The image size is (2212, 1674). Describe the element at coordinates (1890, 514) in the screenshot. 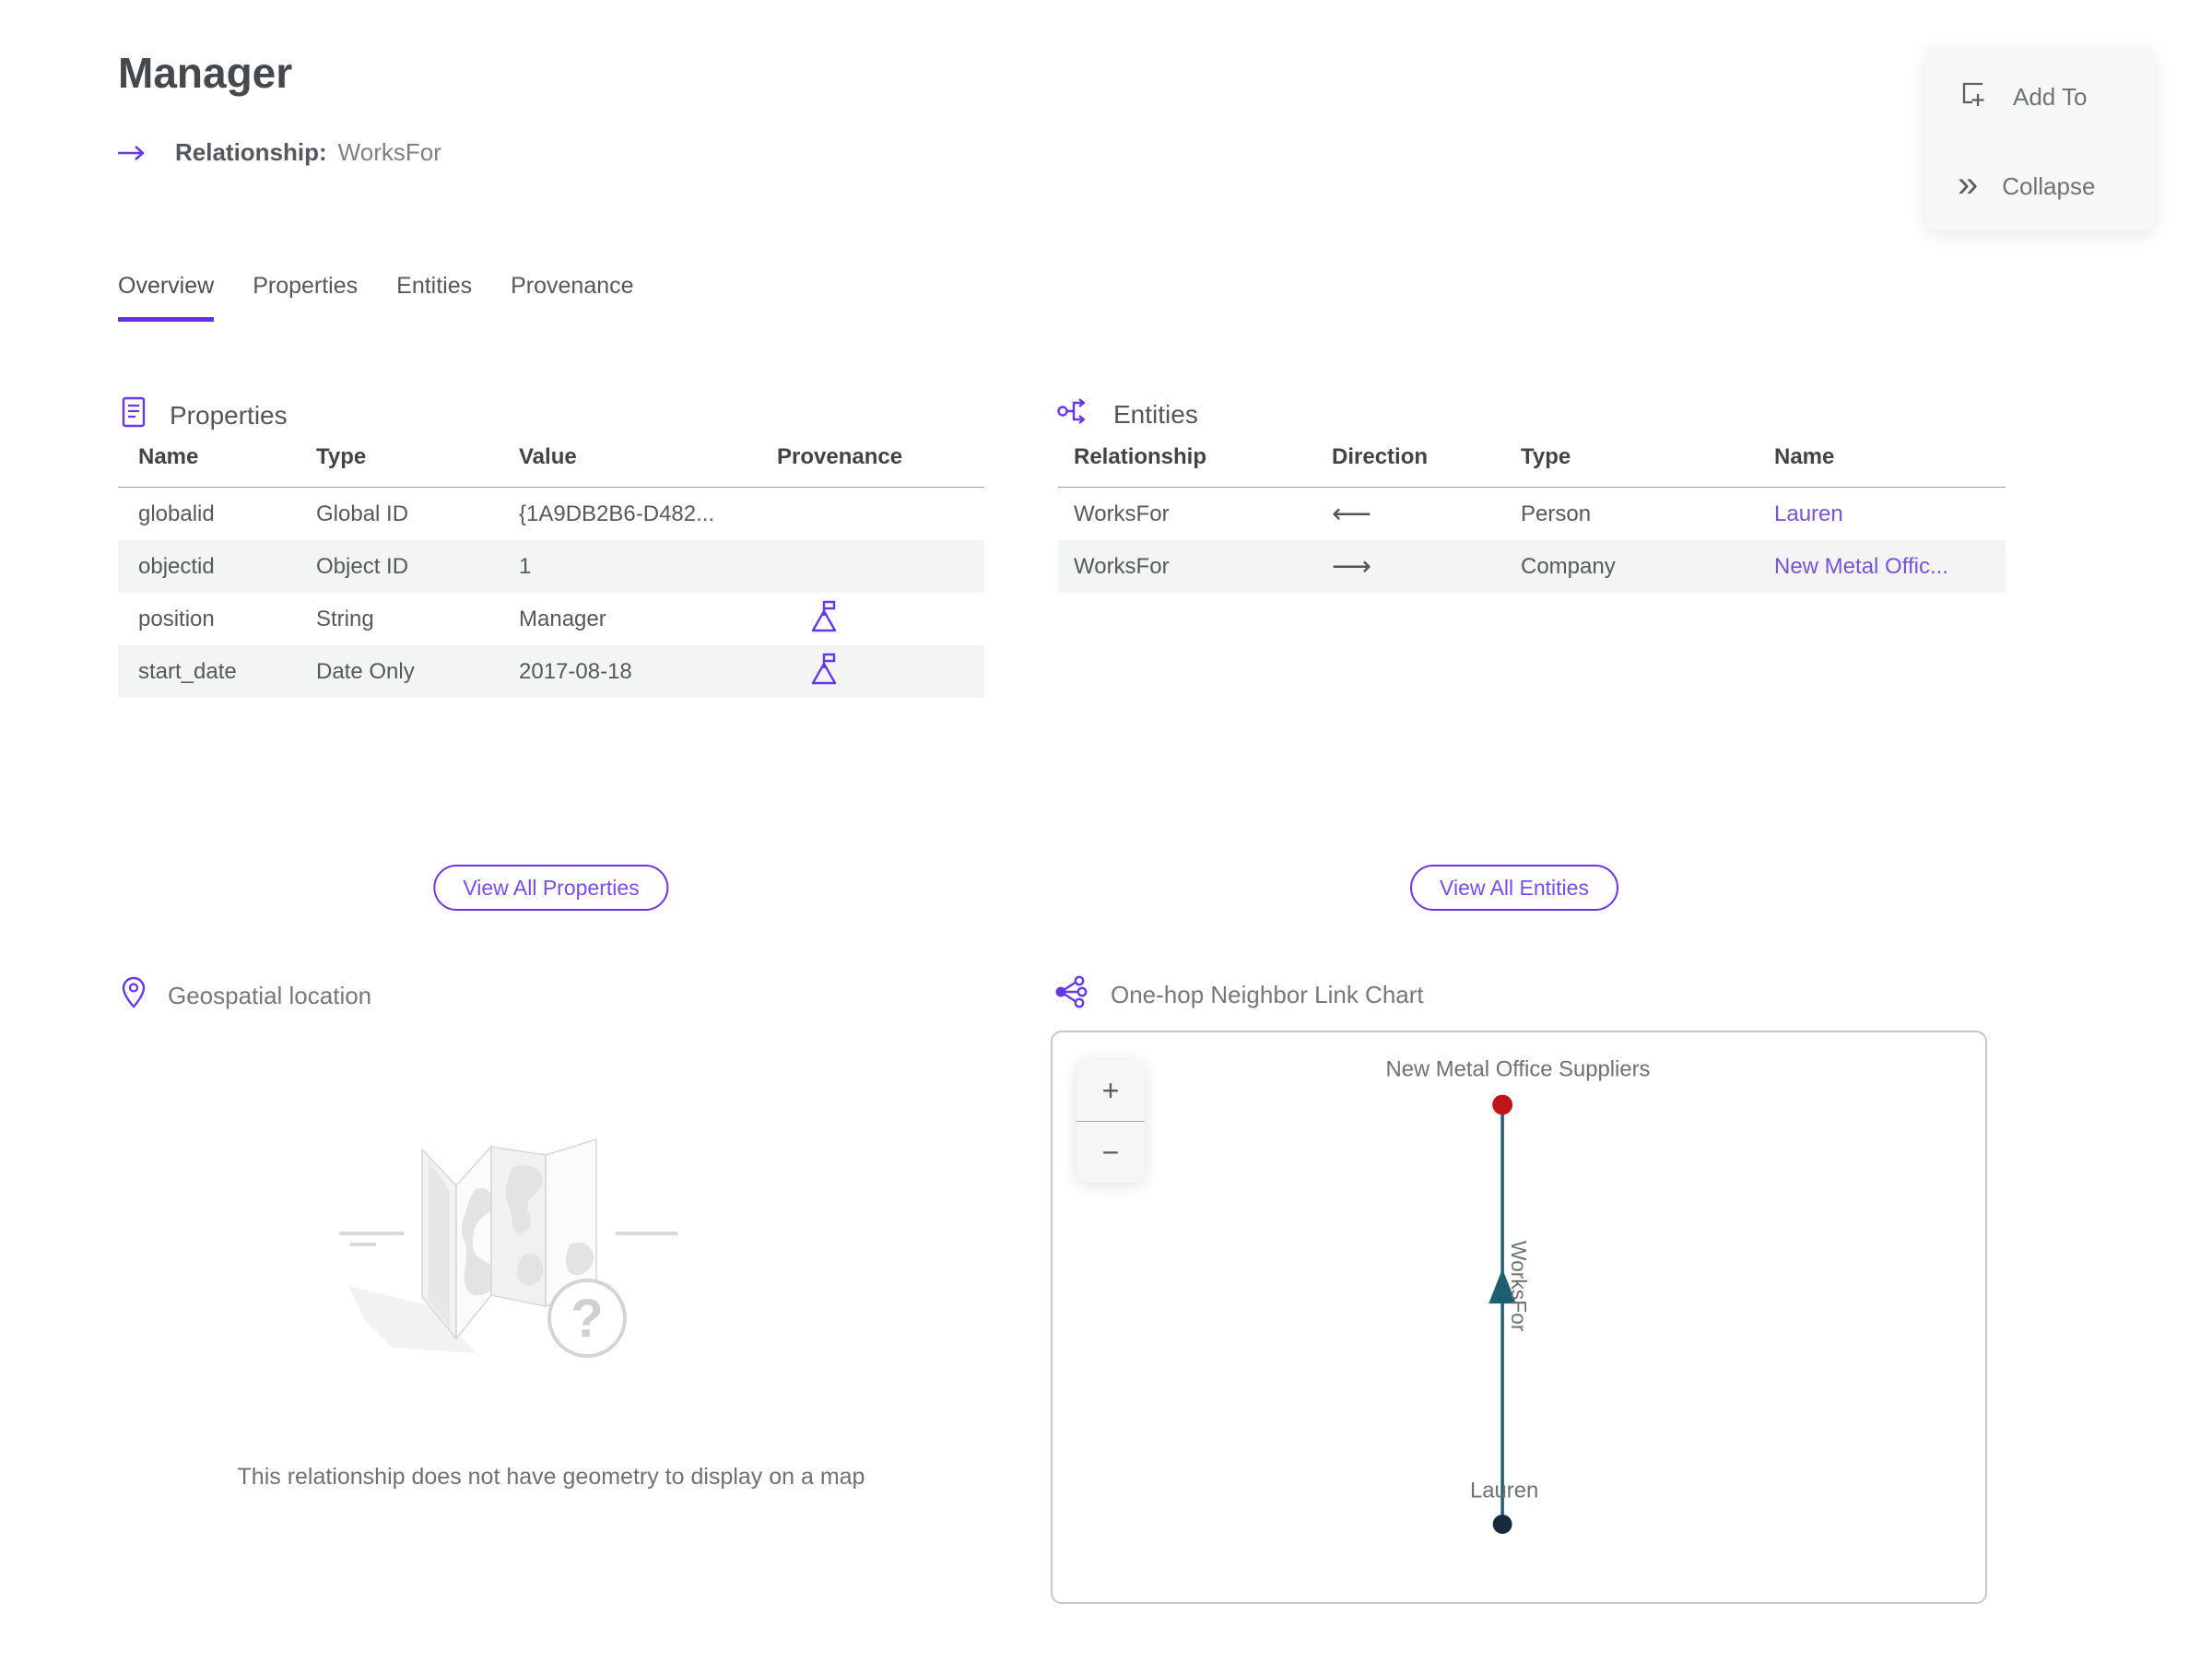

I see `entity-link: Lauren` at that location.